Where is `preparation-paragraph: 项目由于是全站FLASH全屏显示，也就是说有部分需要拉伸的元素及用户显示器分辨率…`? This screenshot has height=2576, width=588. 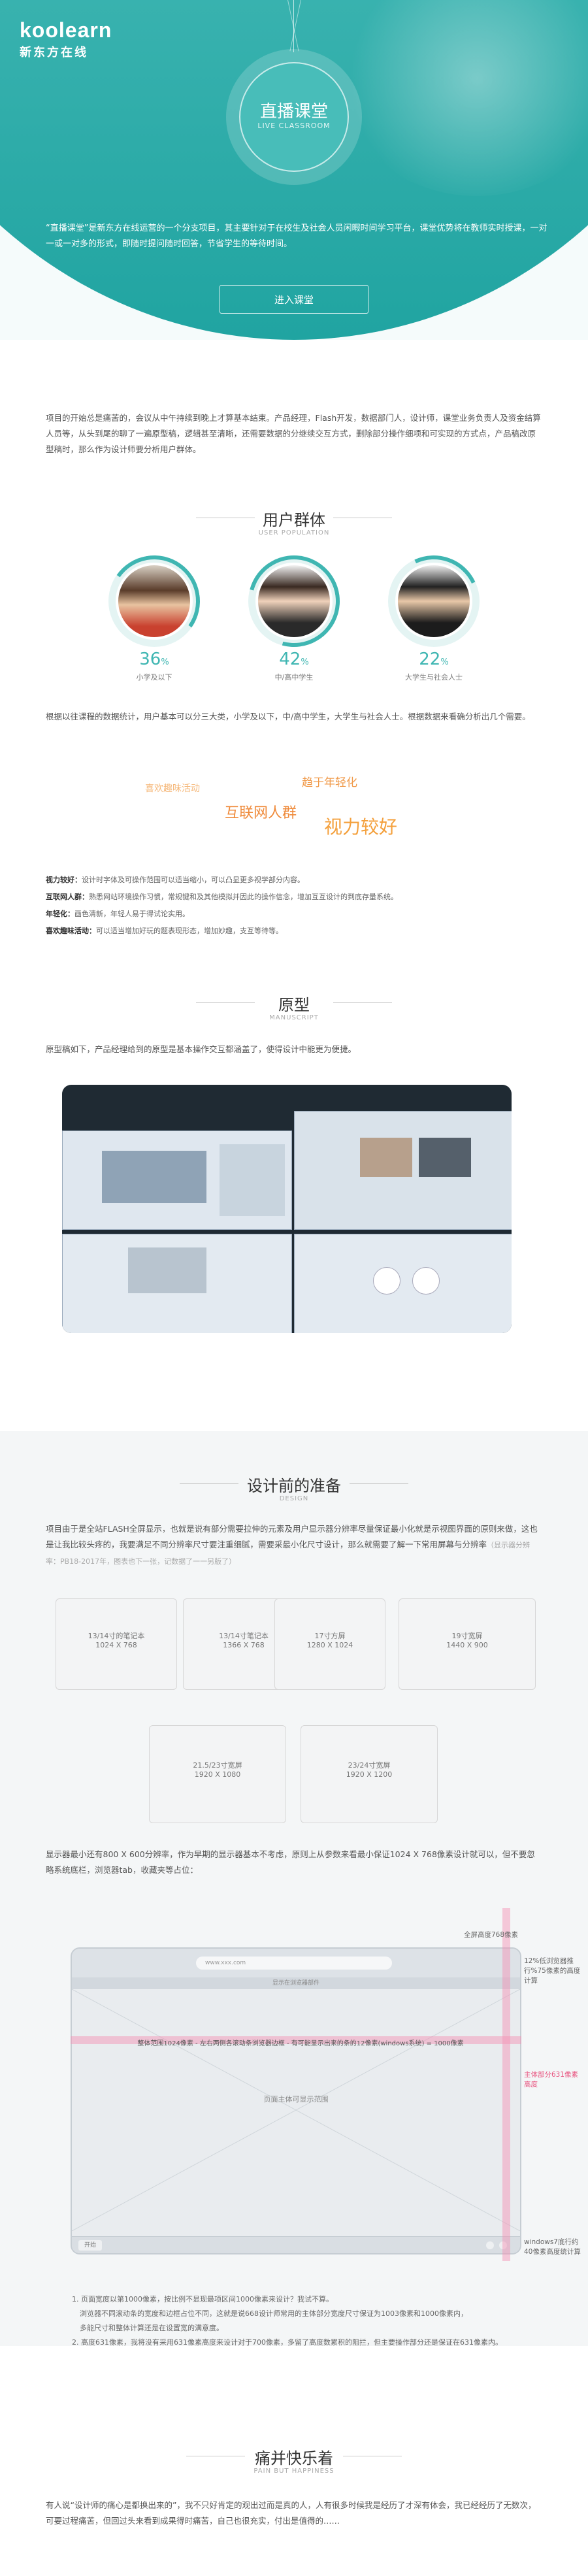 preparation-paragraph: 项目由于是全站FLASH全屏显示，也就是说有部分需要拉伸的元素及用户显示器分辨率… is located at coordinates (292, 1545).